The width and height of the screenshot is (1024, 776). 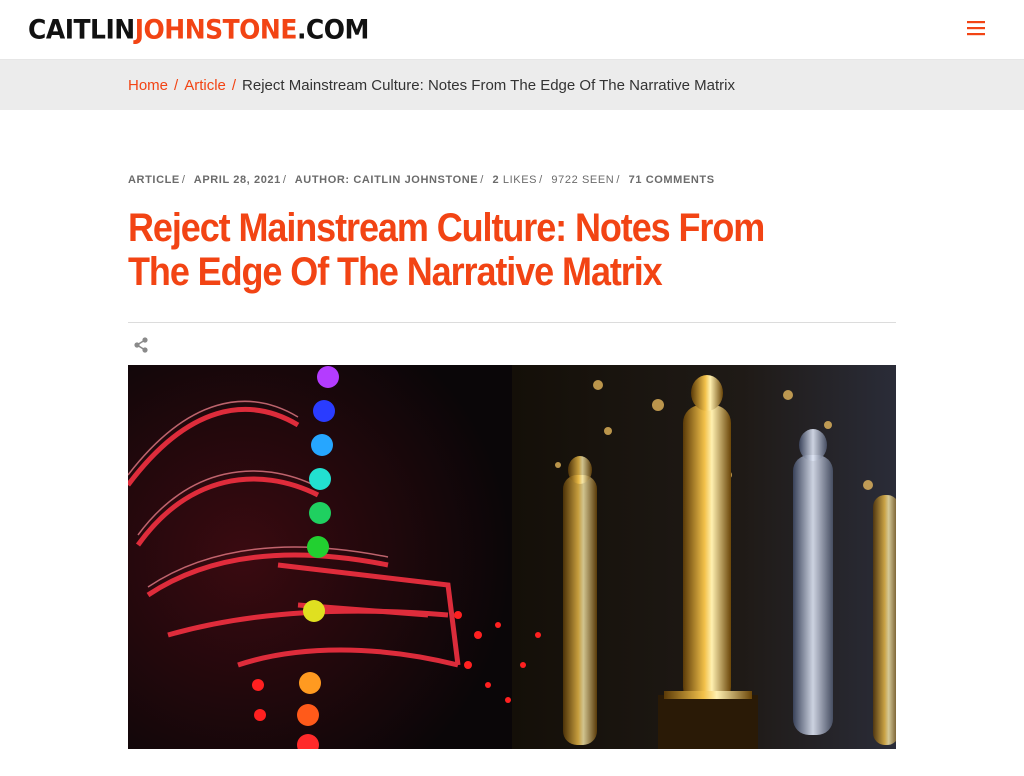 What do you see at coordinates (141, 345) in the screenshot?
I see `share-icon` at bounding box center [141, 345].